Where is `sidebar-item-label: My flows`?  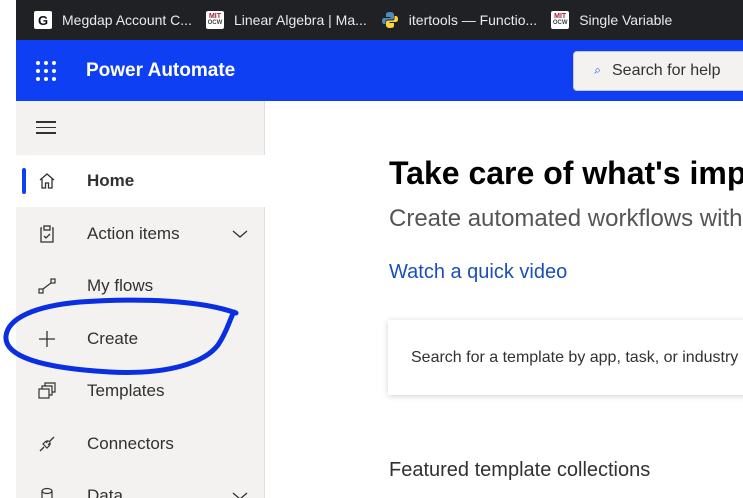
sidebar-item-label: My flows is located at coordinates (120, 285).